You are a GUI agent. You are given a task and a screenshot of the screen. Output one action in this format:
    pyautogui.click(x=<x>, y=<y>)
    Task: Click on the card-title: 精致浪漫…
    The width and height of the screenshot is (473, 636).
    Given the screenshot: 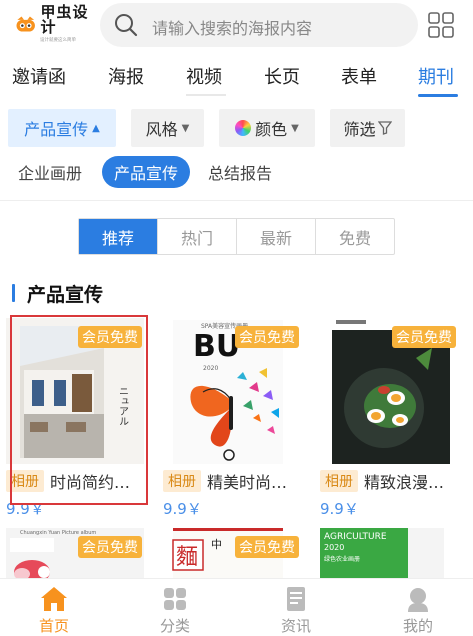 What is the action you would take?
    pyautogui.click(x=404, y=482)
    